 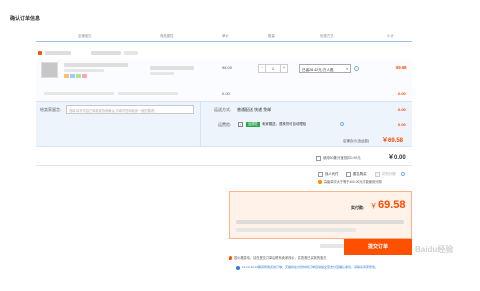 I want to click on price-notice: 若价格变动，请在提交订单后联系卖家改价，并查看已买到的宝贝, so click(x=280, y=258).